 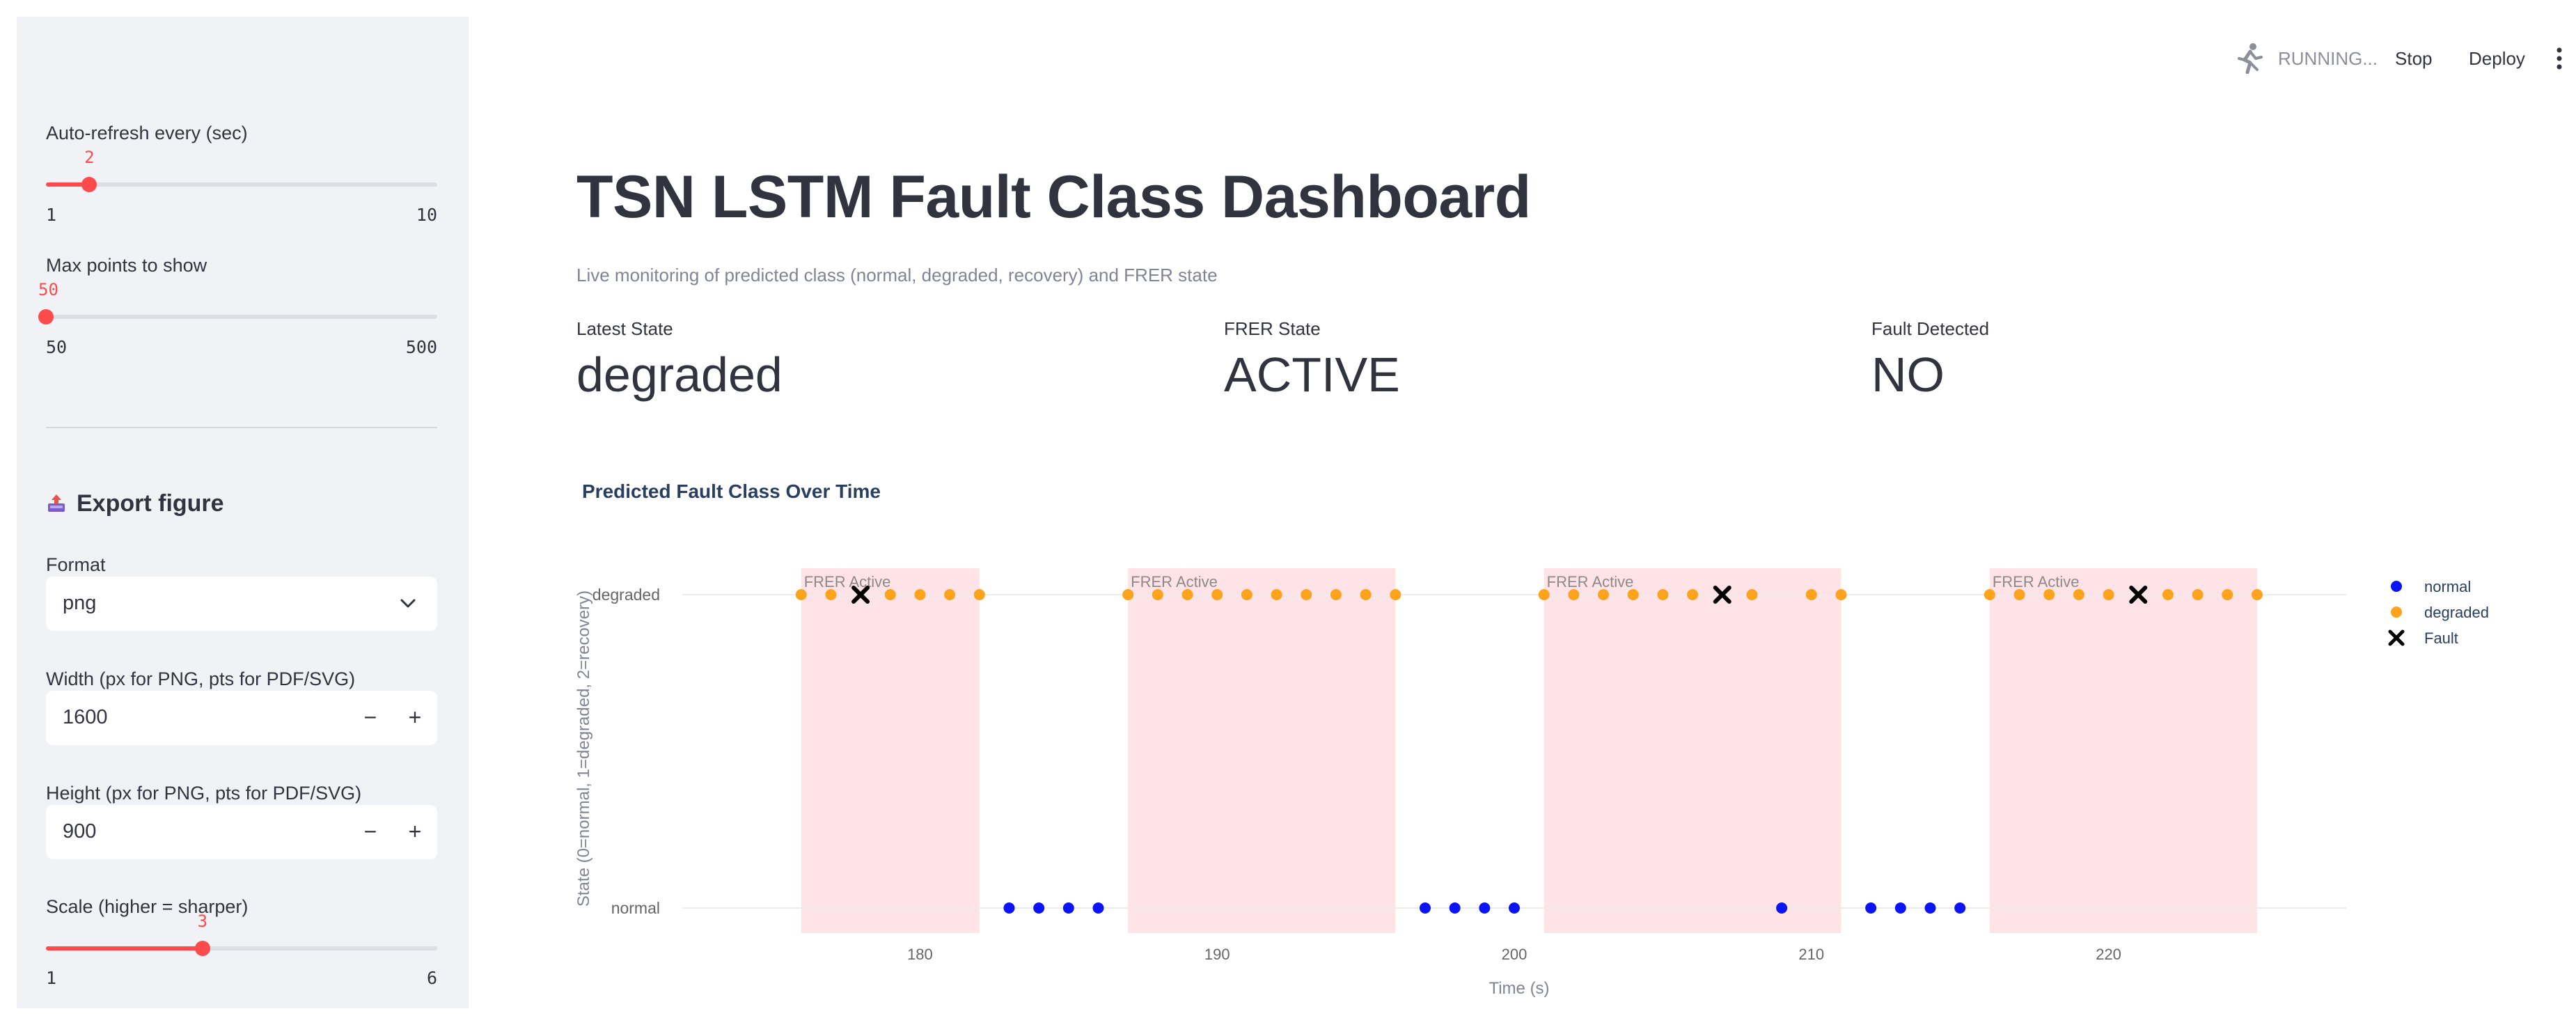 What do you see at coordinates (147, 906) in the screenshot?
I see `scale-slider-label: Scale (higher = sharper)` at bounding box center [147, 906].